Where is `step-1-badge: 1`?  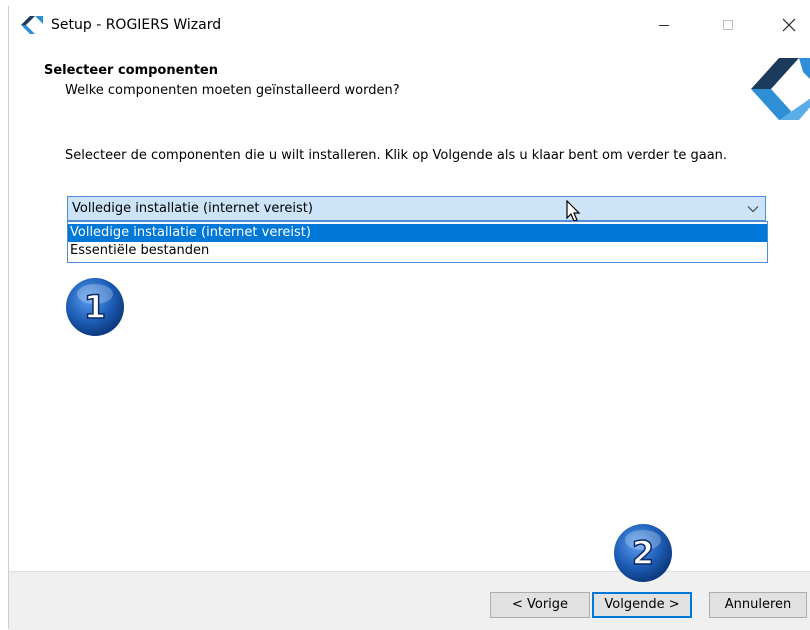
step-1-badge: 1 is located at coordinates (95, 307).